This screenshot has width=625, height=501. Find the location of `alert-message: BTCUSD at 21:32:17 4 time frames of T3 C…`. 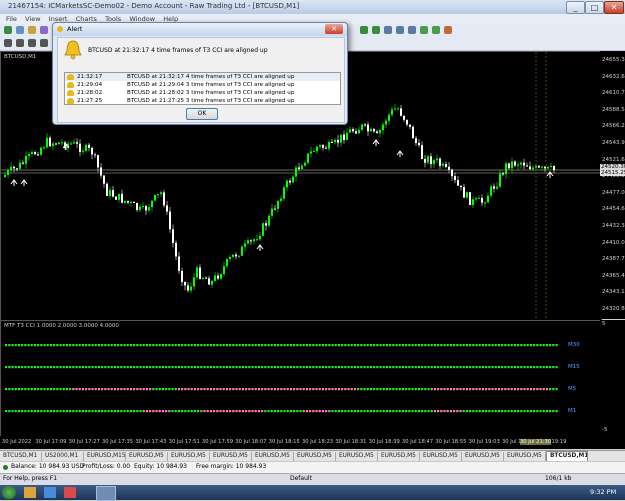

alert-message: BTCUSD at 21:32:17 4 time frames of T3 C… is located at coordinates (178, 50).